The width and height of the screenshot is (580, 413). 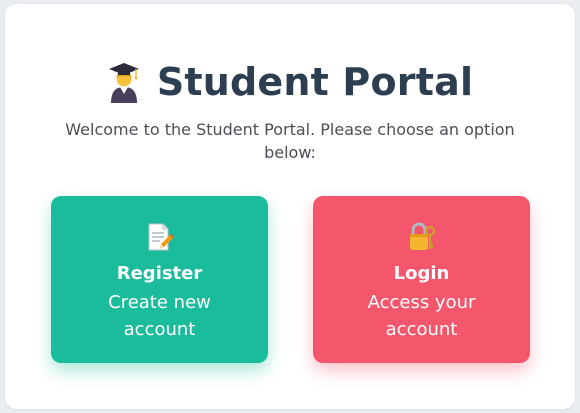 I want to click on login-description: Access your account, so click(x=421, y=316).